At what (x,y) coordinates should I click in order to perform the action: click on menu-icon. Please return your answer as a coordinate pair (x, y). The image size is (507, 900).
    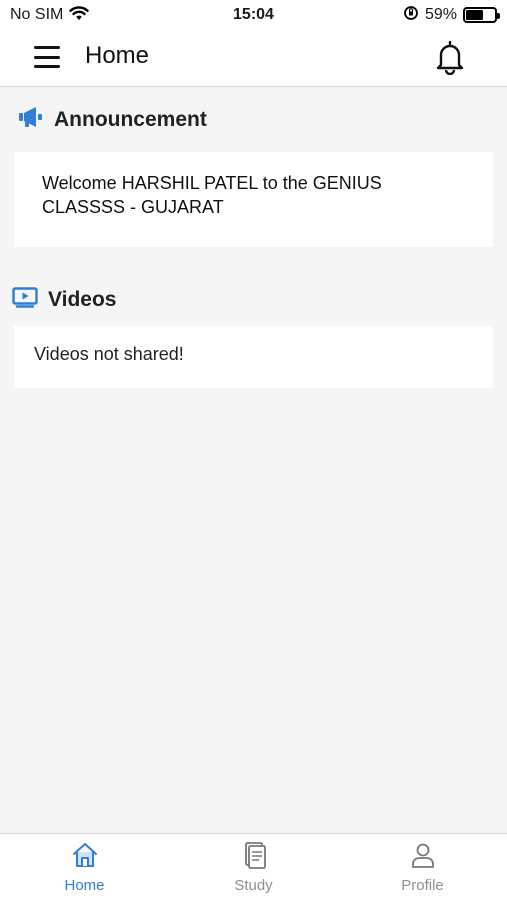
    Looking at the image, I should click on (47, 57).